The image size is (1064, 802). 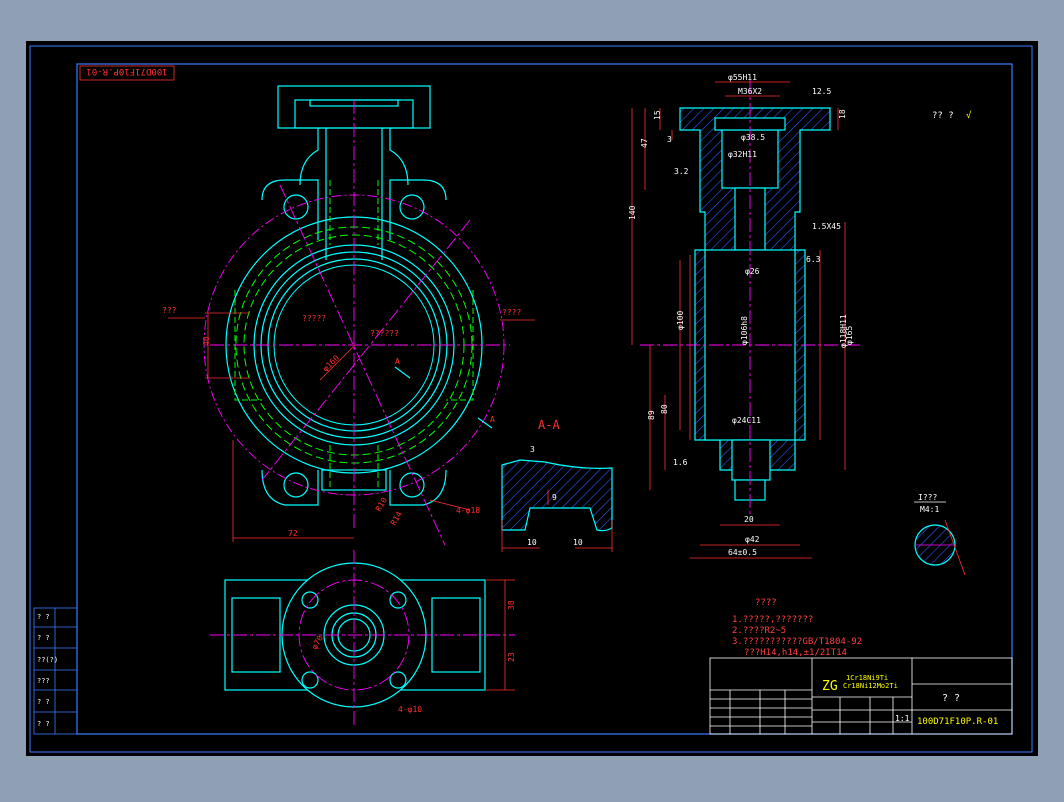 What do you see at coordinates (969, 115) in the screenshot?
I see `roughness-check-mark: √` at bounding box center [969, 115].